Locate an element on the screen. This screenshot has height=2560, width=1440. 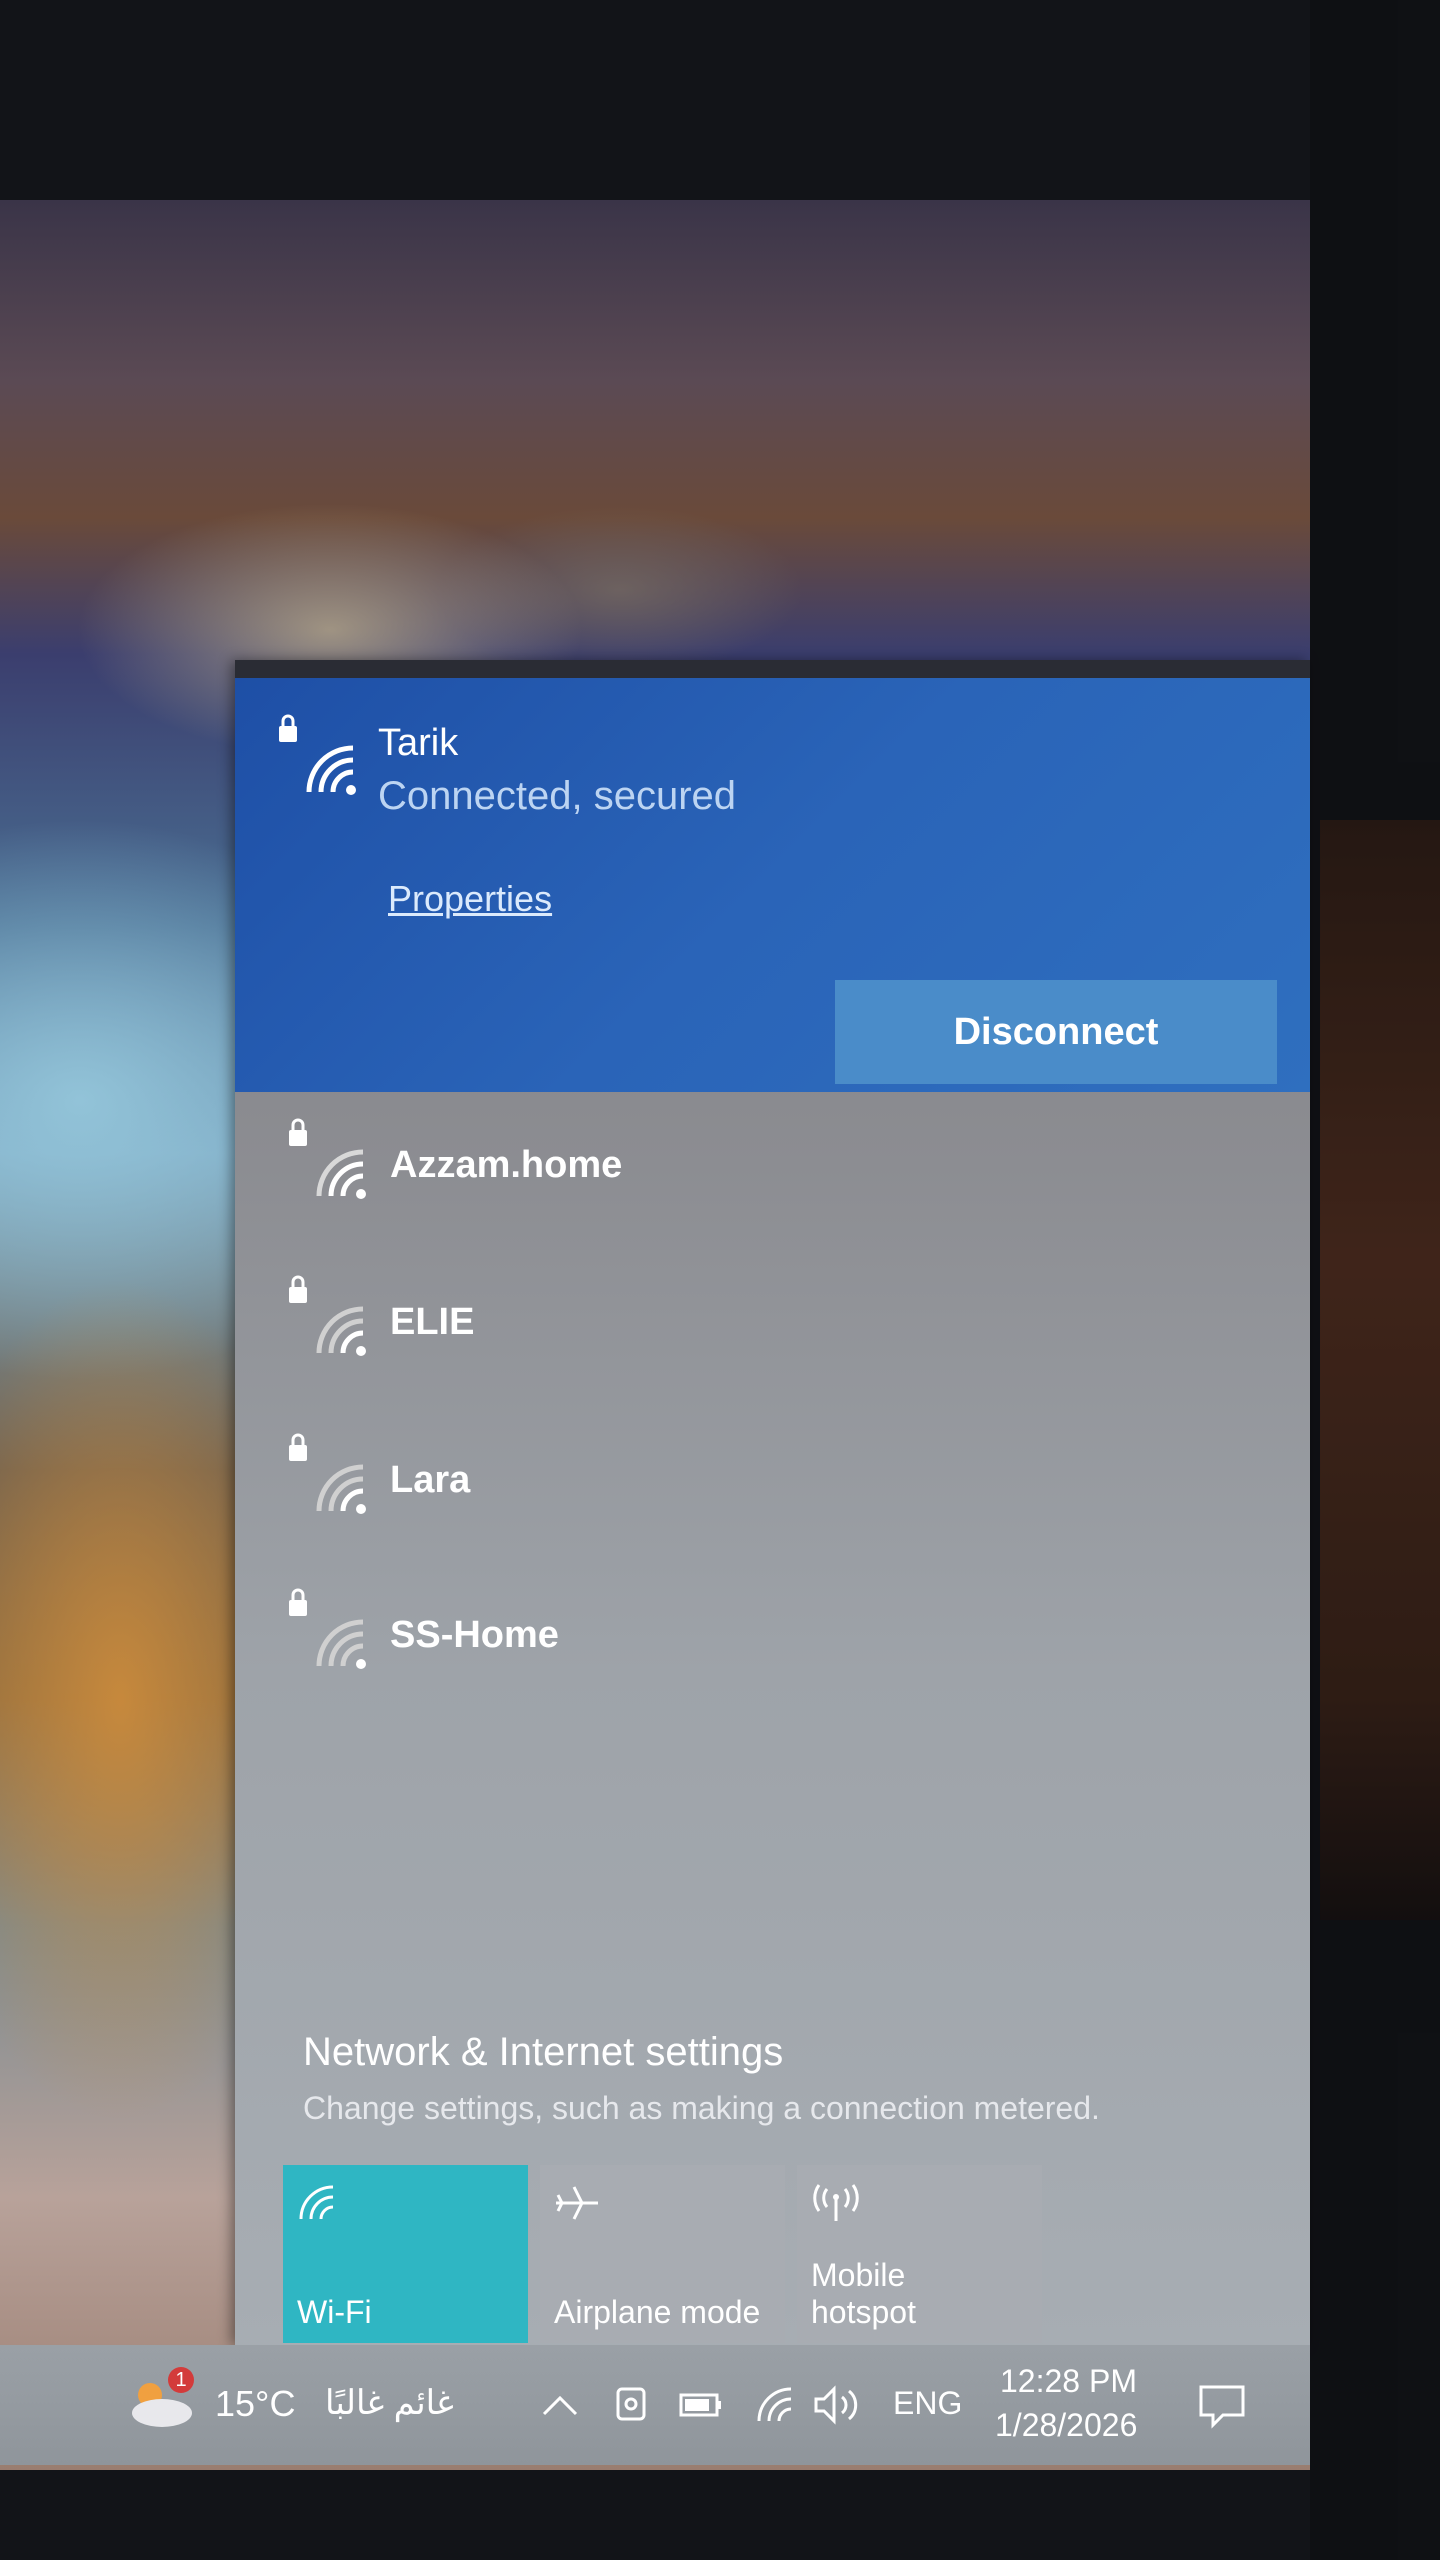
network-name: Azzam.home is located at coordinates (506, 1165).